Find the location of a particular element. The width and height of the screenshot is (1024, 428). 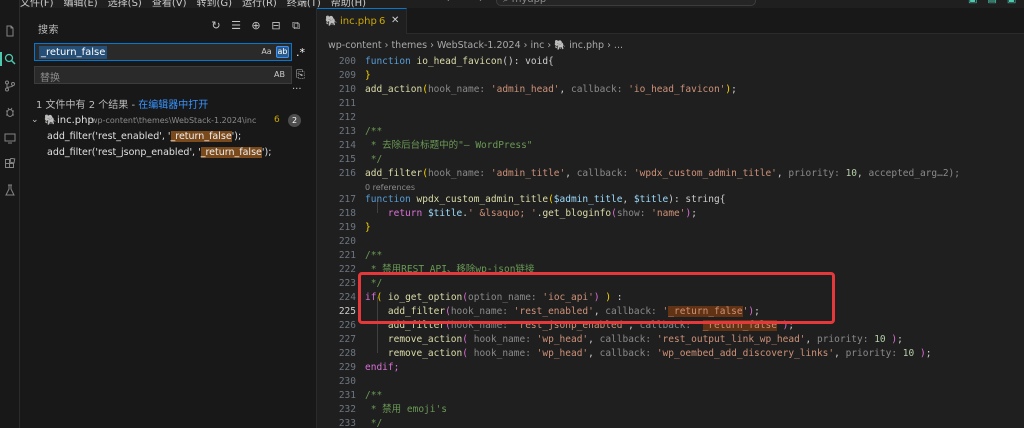

breadcrumb-item: inc is located at coordinates (537, 45).